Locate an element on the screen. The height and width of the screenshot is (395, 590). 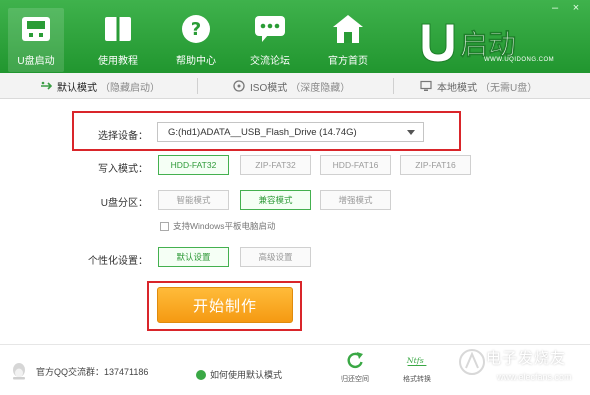
home-icon is located at coordinates (348, 29).